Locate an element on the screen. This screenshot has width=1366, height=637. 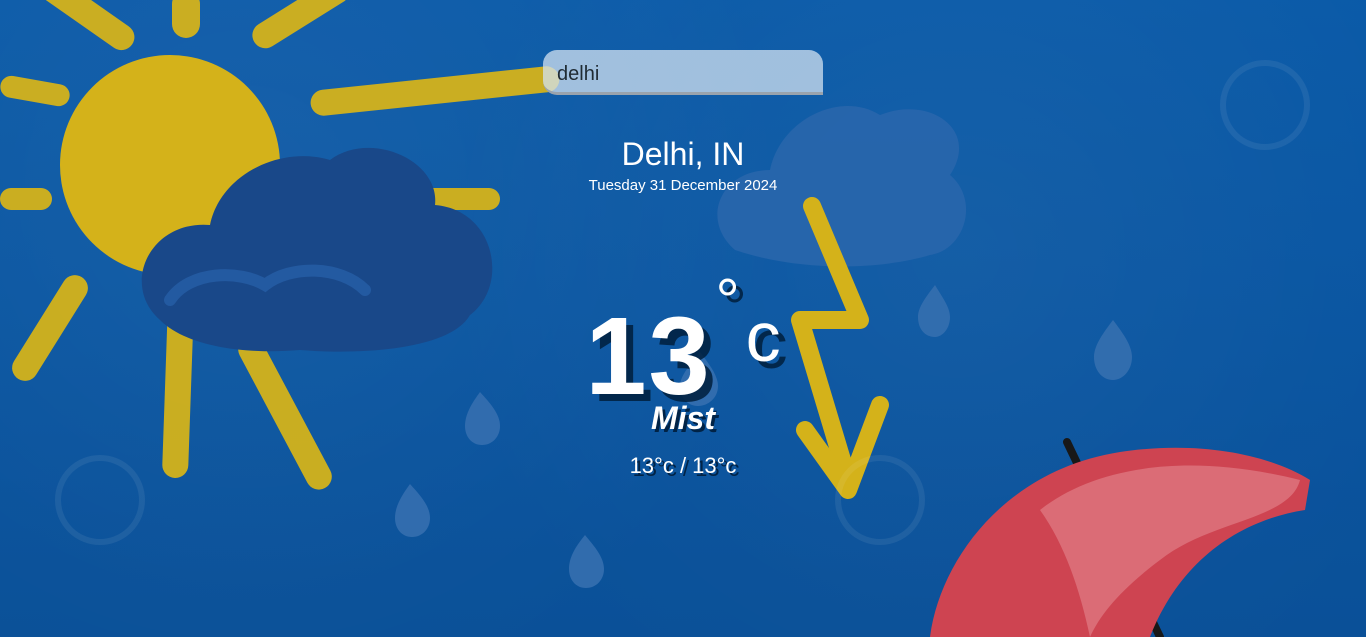
weather-condition: Mist is located at coordinates (683, 418).